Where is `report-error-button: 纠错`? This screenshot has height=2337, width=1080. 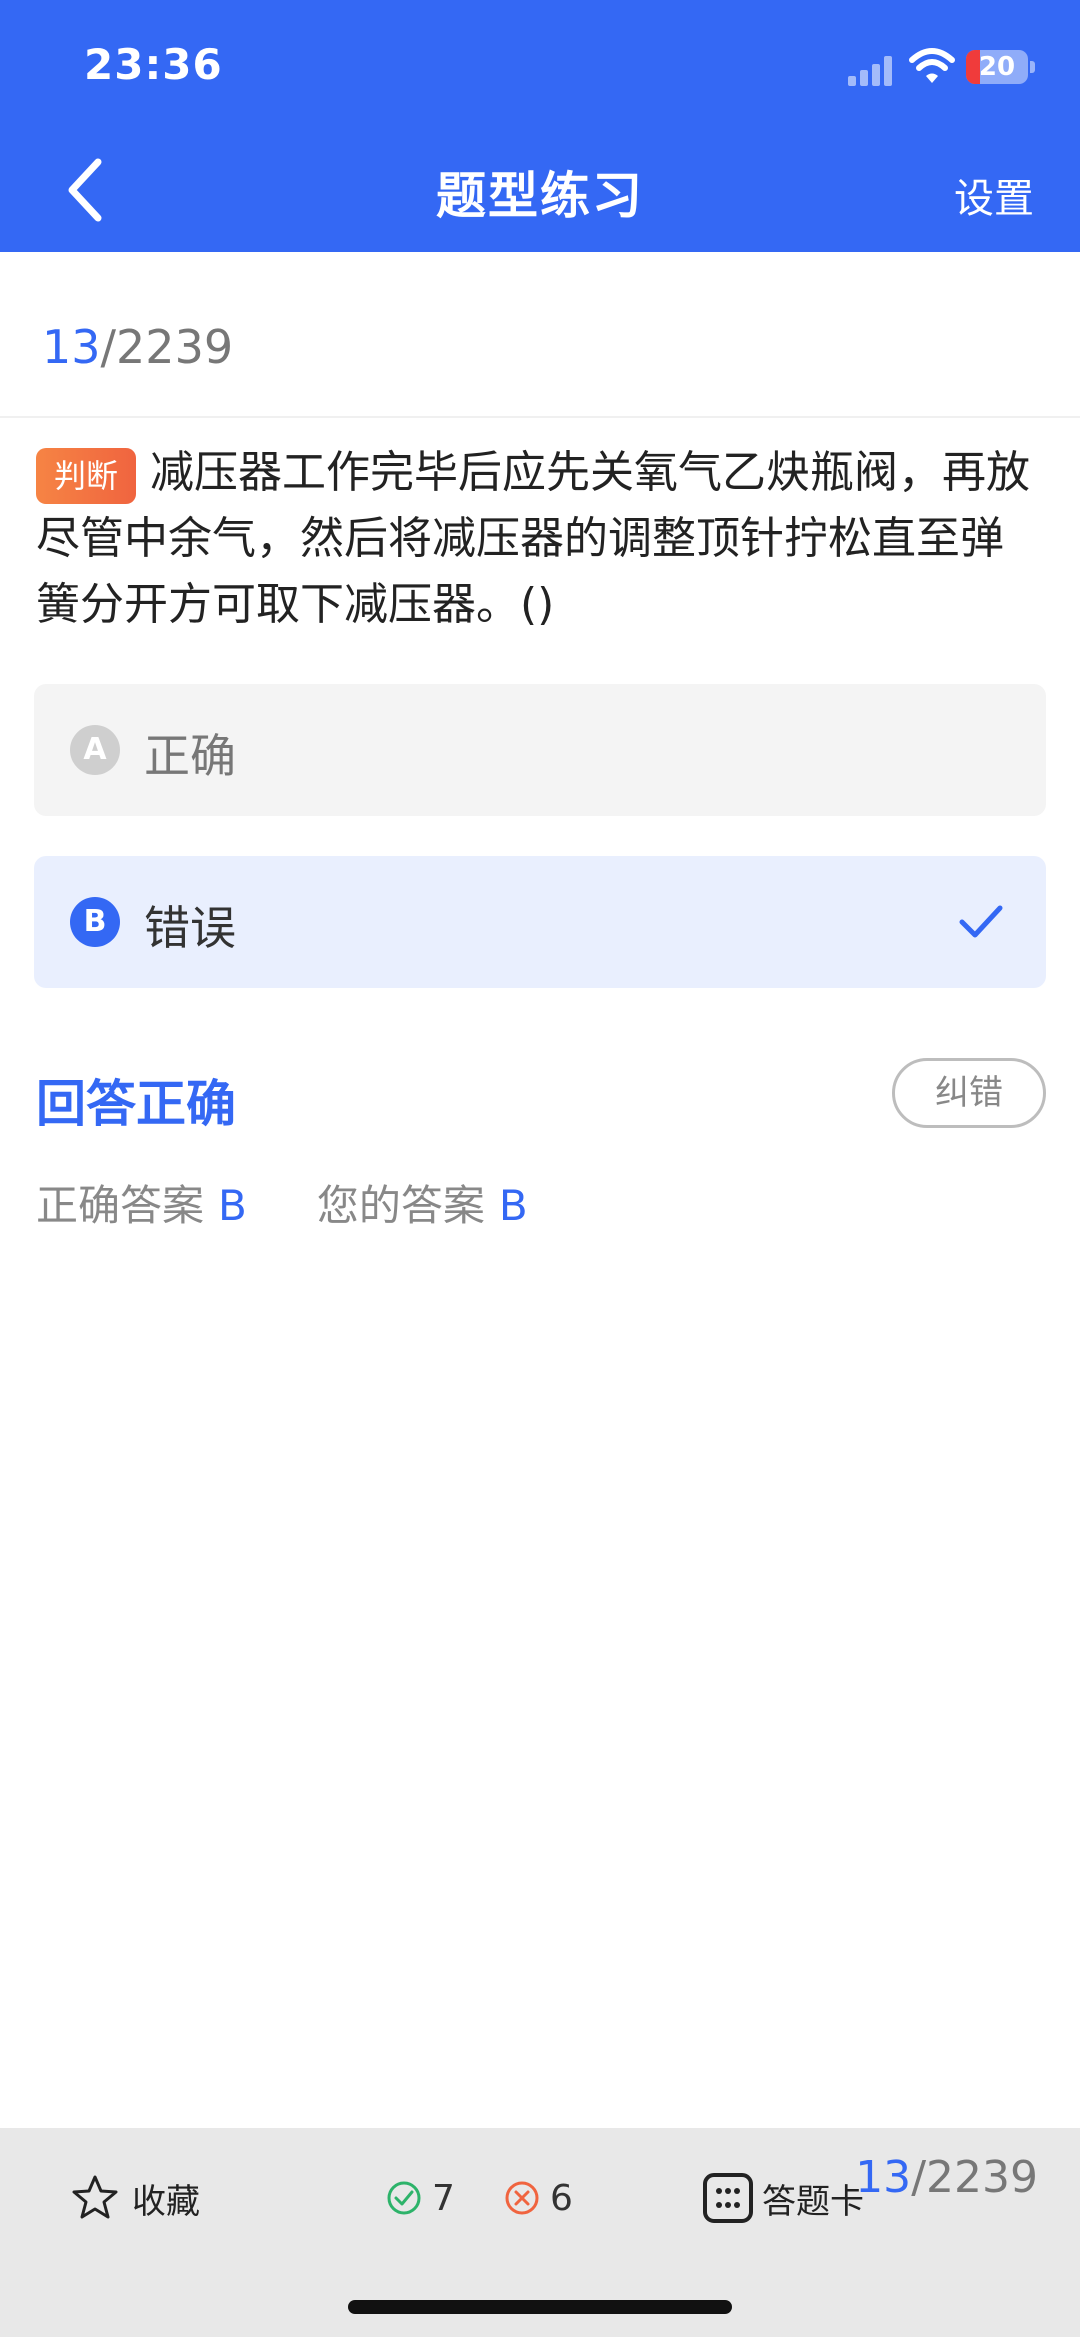 report-error-button: 纠错 is located at coordinates (969, 1093).